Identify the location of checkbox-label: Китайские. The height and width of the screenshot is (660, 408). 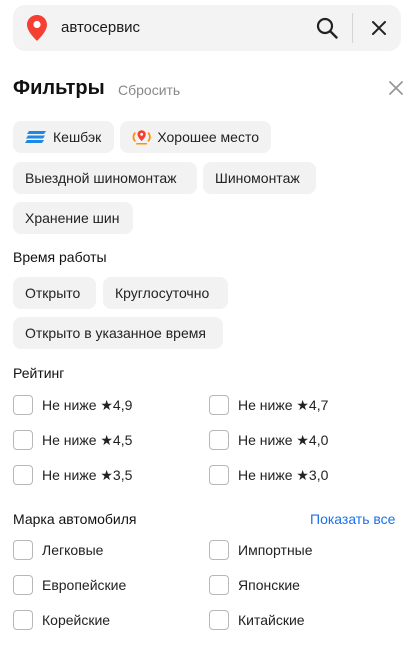
(271, 620).